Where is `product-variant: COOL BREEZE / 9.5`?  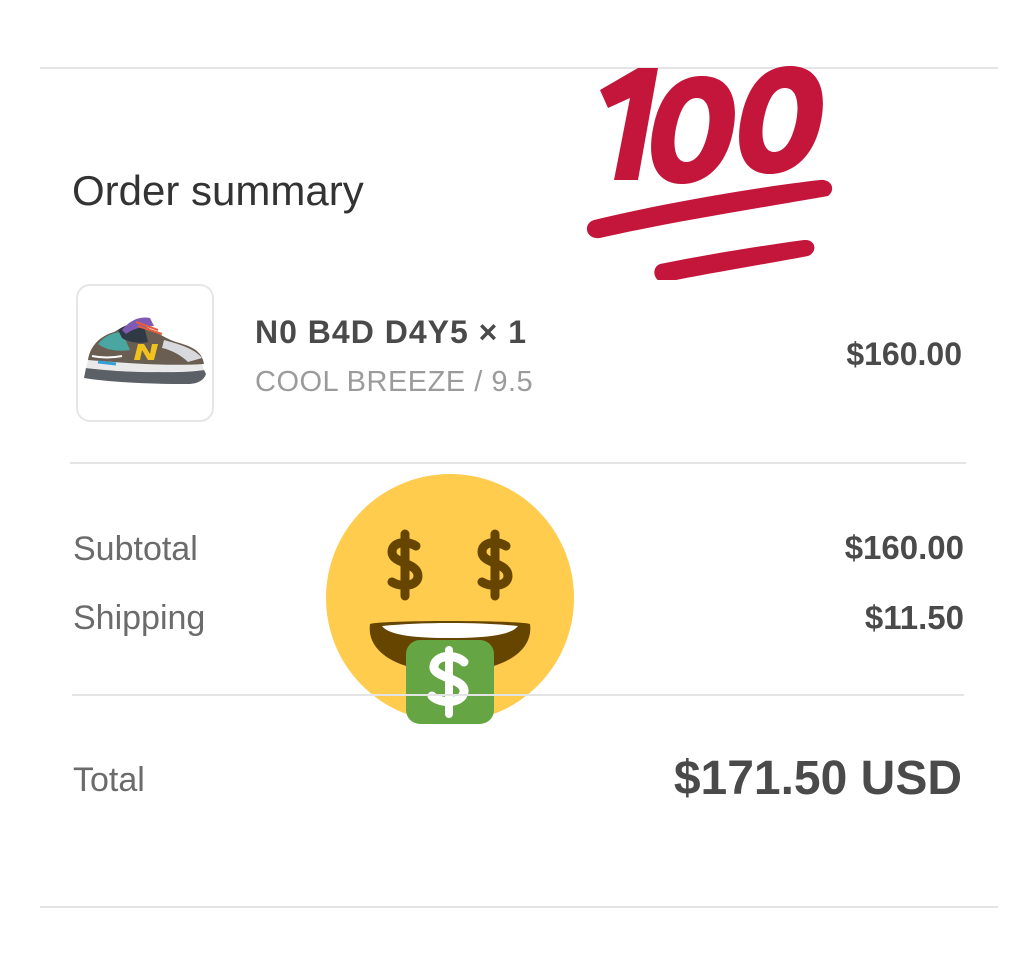
product-variant: COOL BREEZE / 9.5 is located at coordinates (394, 382).